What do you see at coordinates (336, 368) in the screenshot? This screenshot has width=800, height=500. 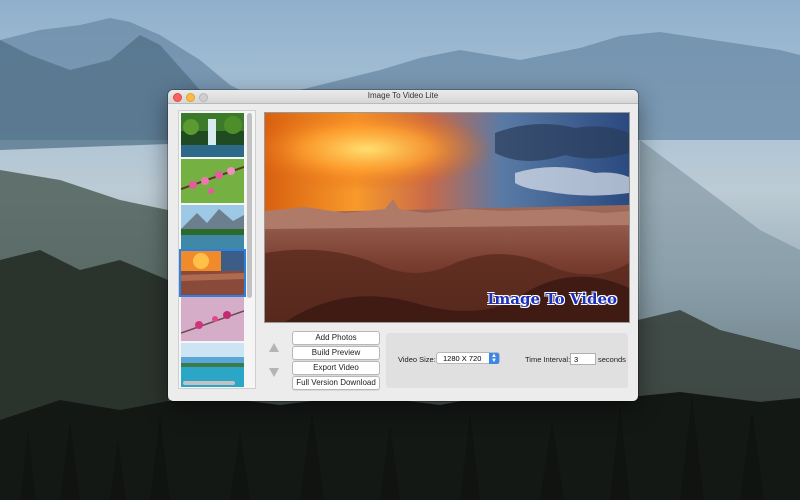 I see `export-video-button: Export Video` at bounding box center [336, 368].